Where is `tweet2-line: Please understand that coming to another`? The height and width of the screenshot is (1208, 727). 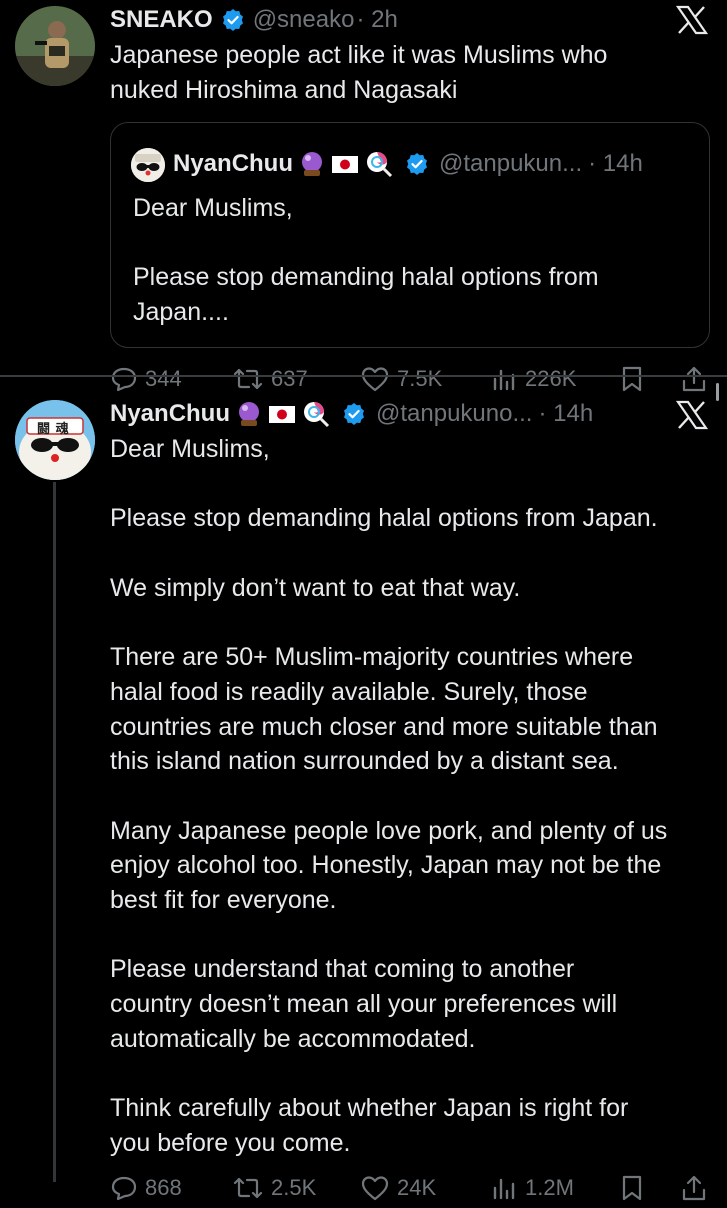 tweet2-line: Please understand that coming to another is located at coordinates (342, 969).